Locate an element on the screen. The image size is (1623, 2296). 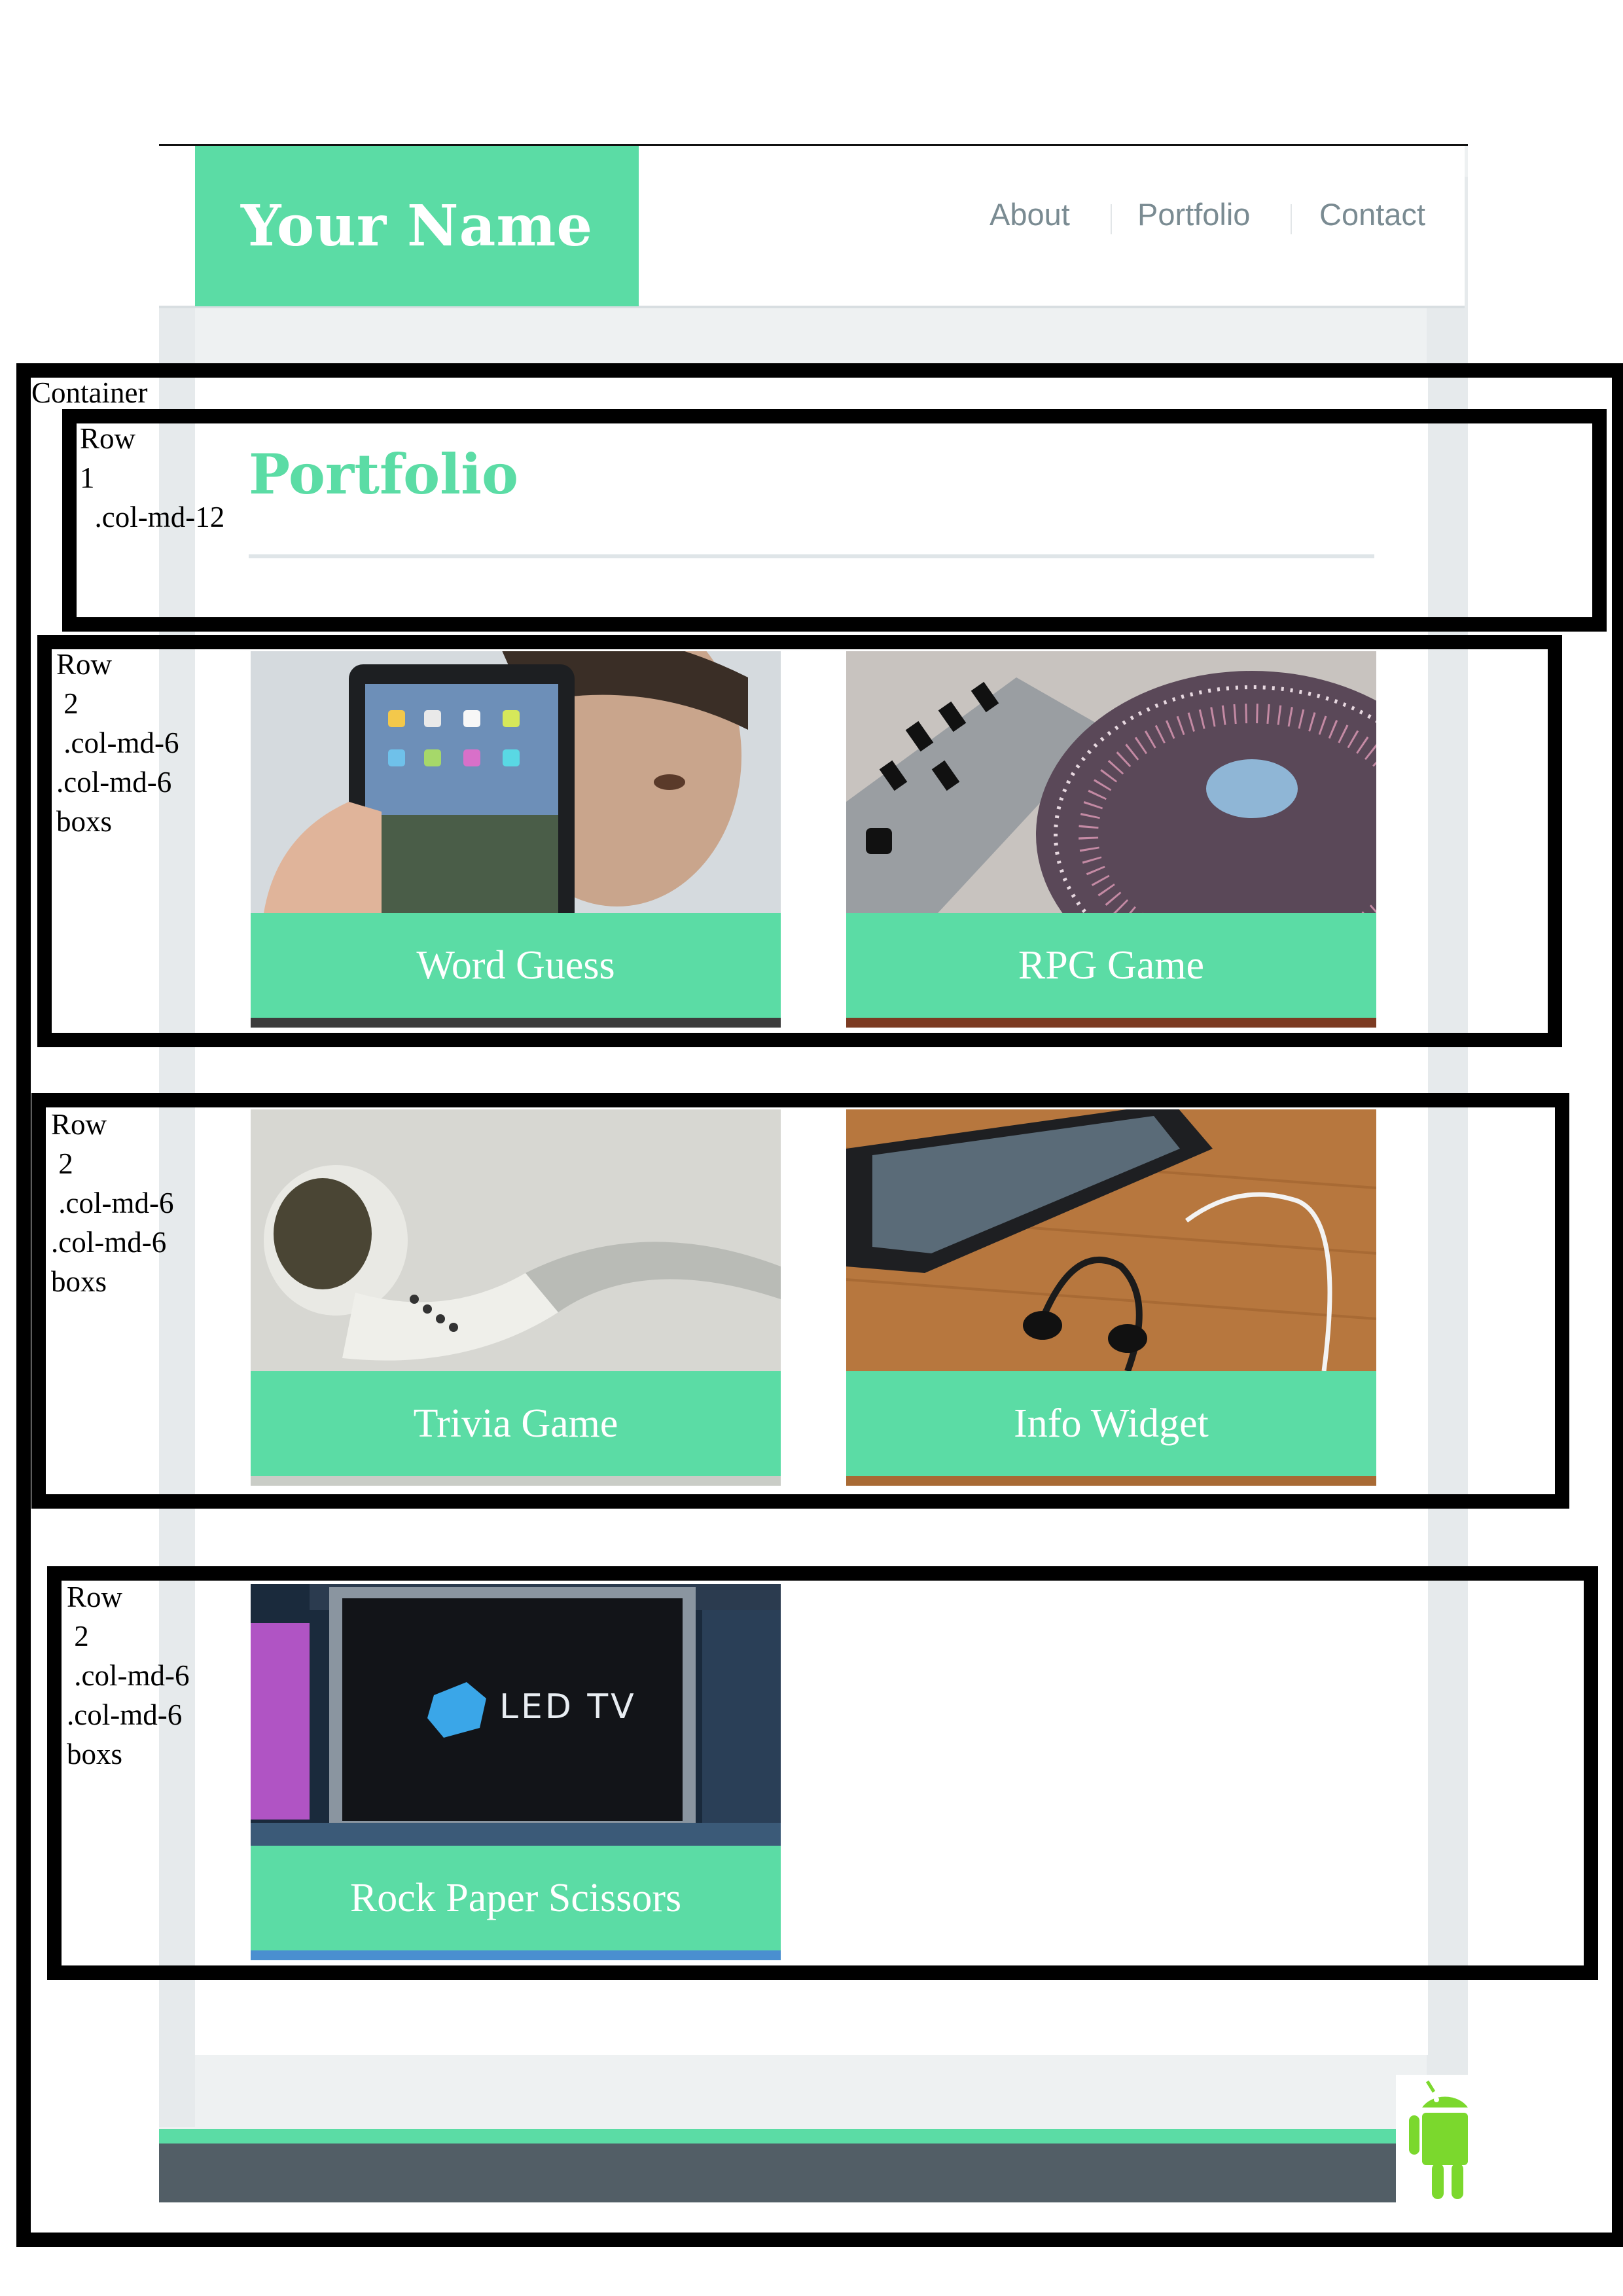
nav-portfolio: Portfolio is located at coordinates (1193, 214).